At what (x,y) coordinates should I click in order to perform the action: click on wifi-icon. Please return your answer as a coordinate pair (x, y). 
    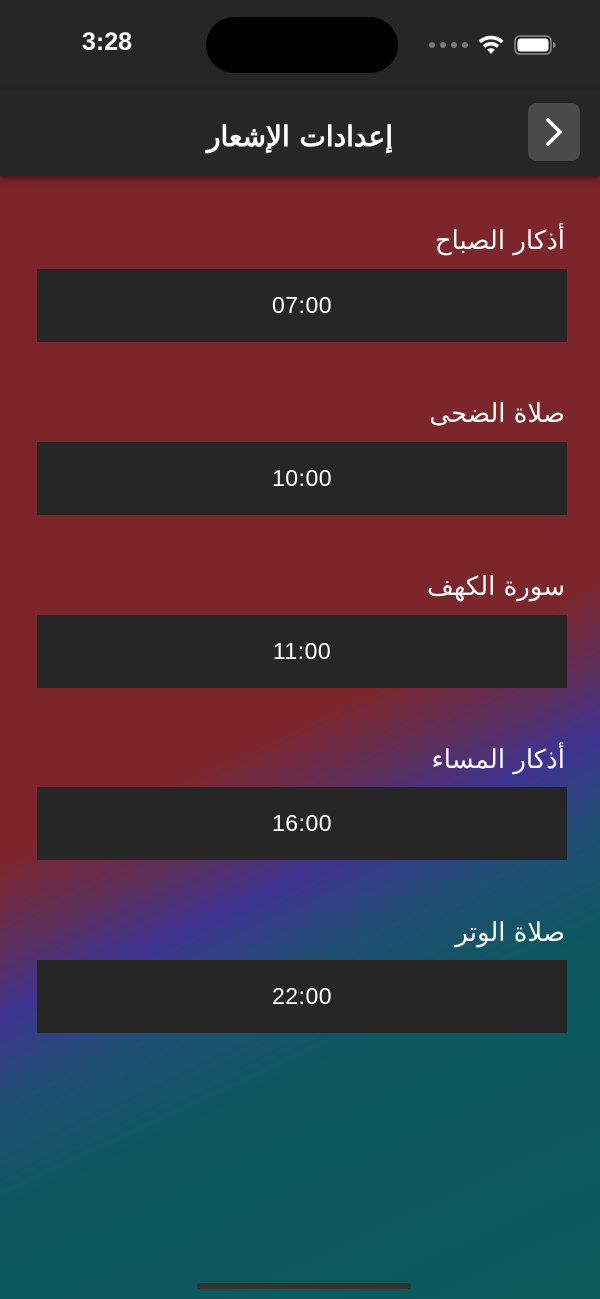
    Looking at the image, I should click on (491, 45).